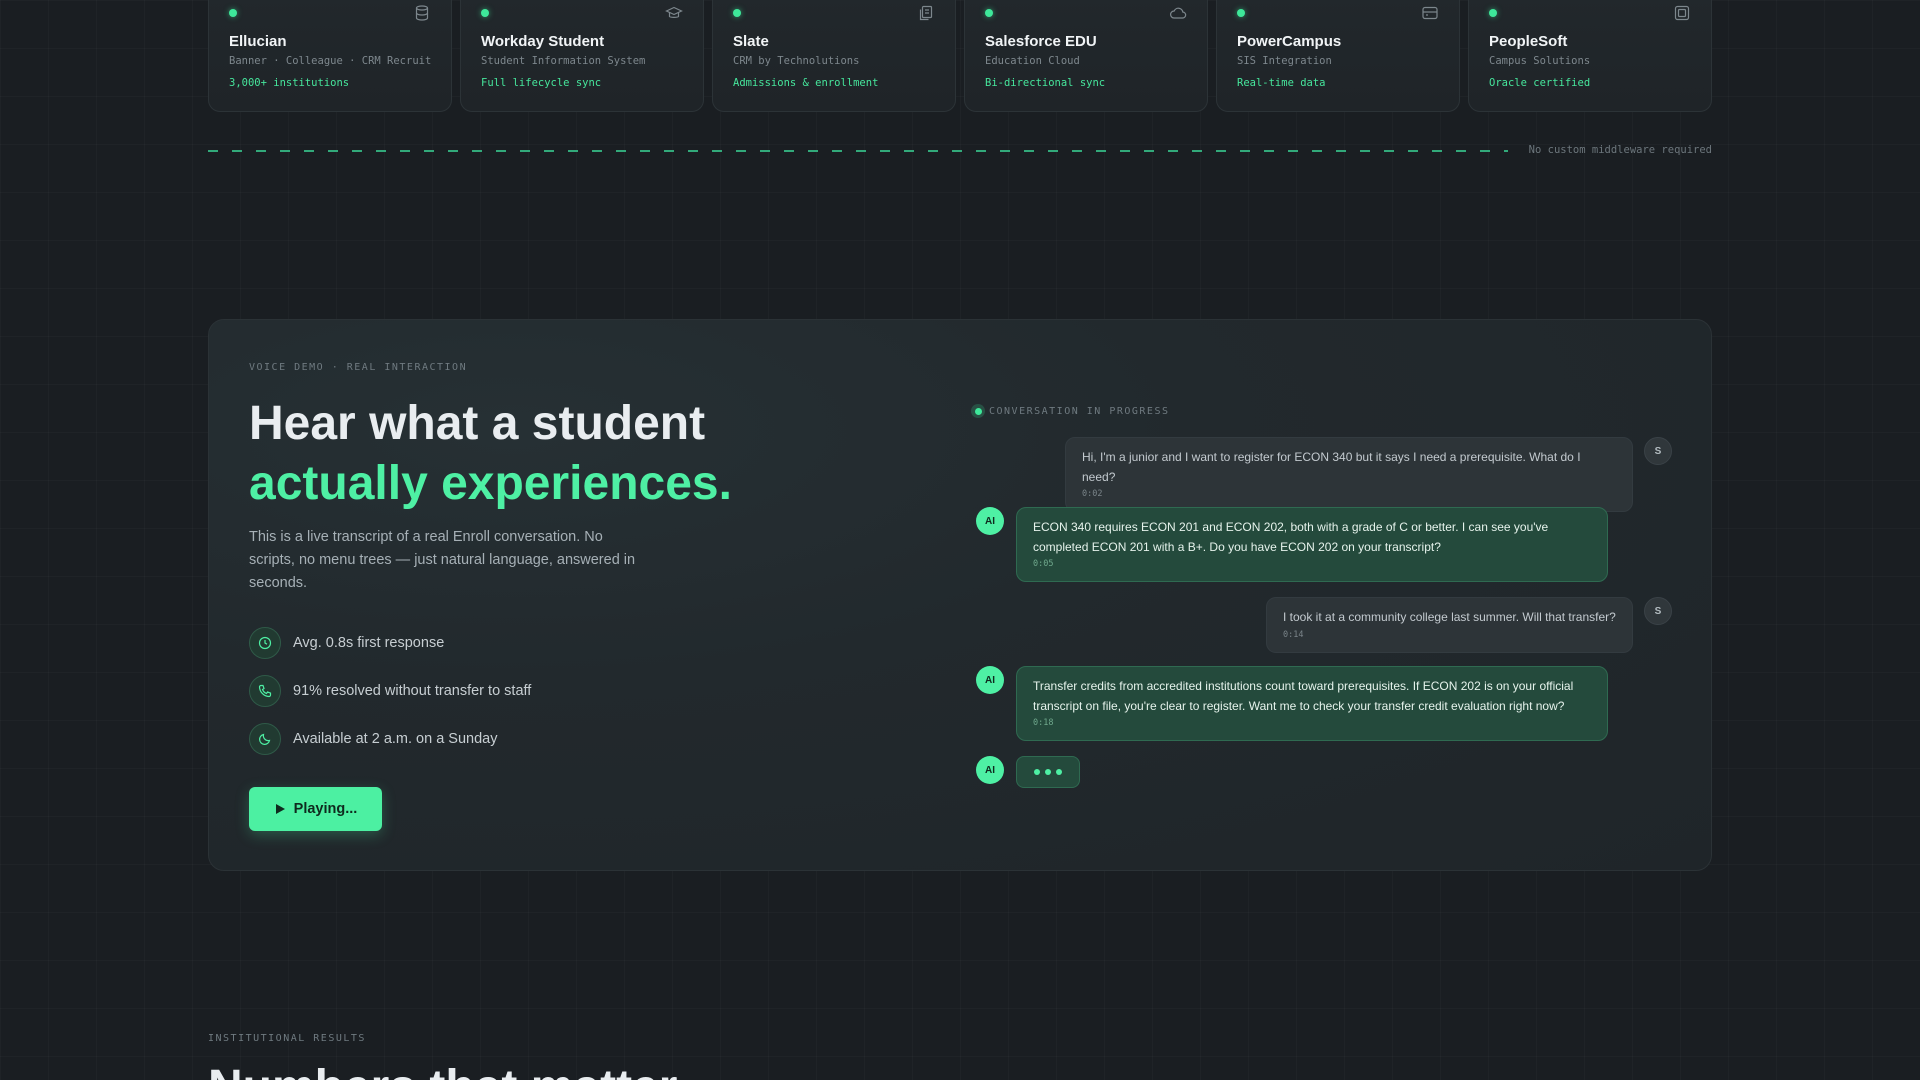  Describe the element at coordinates (1620, 150) in the screenshot. I see `integration-note: No custom middleware required` at that location.